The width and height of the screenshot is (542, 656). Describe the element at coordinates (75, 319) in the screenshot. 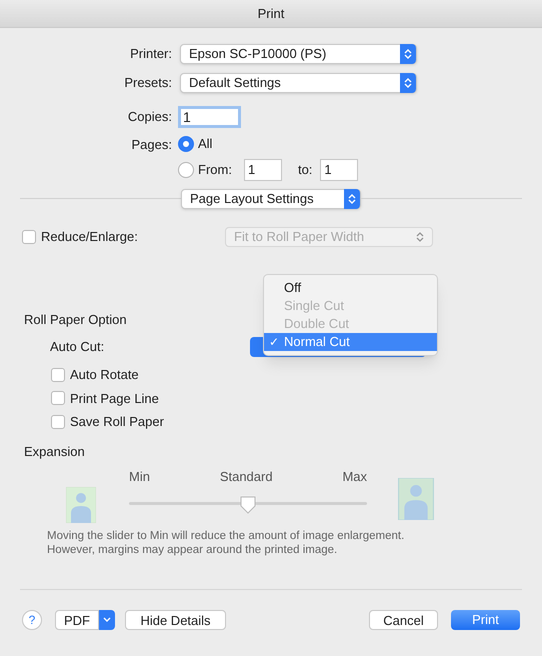

I see `section-title: Roll Paper Option` at that location.